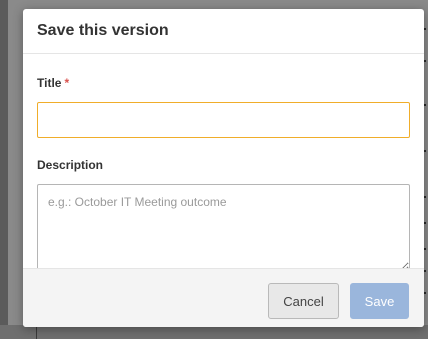 This screenshot has width=428, height=339. I want to click on title-label-text: Title, so click(49, 83).